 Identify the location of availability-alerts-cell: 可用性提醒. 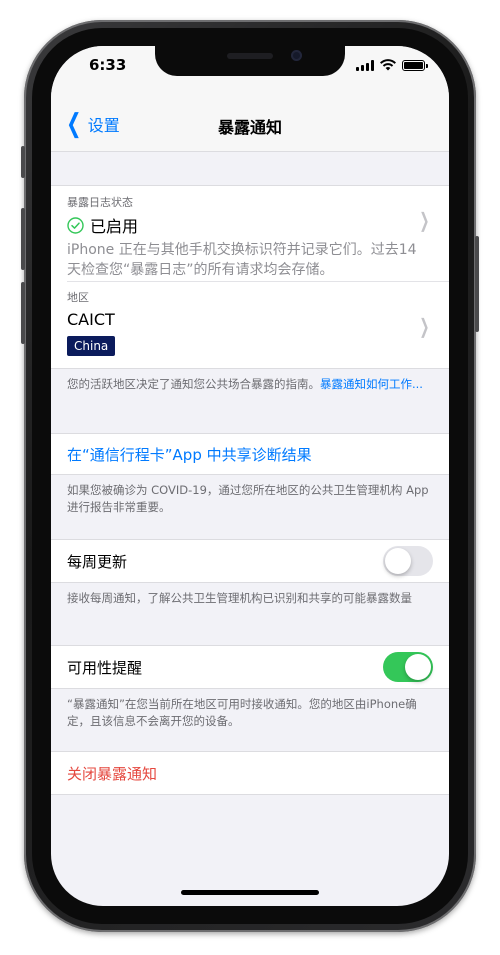
(250, 667).